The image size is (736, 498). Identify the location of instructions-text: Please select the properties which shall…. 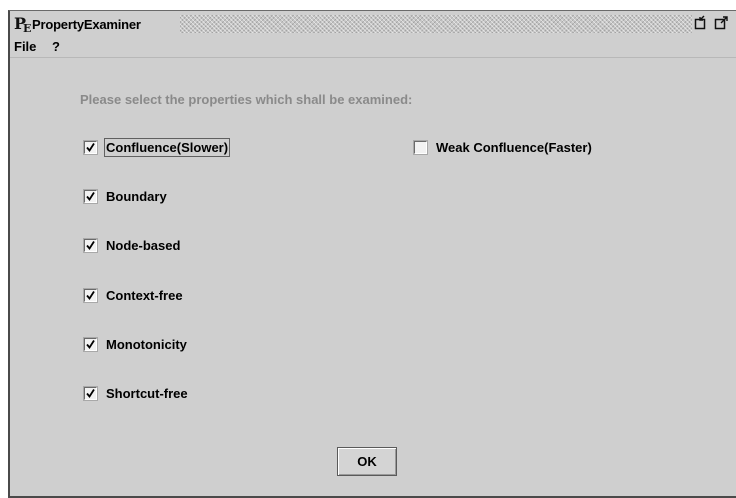
(246, 99).